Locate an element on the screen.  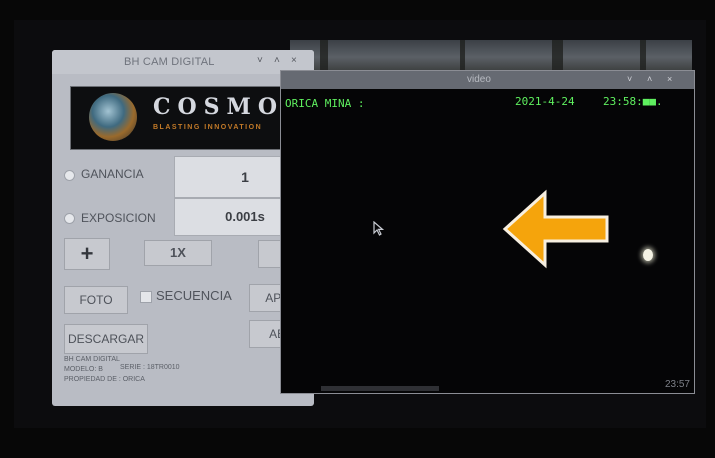
mouse-pointer-icon is located at coordinates (379, 228).